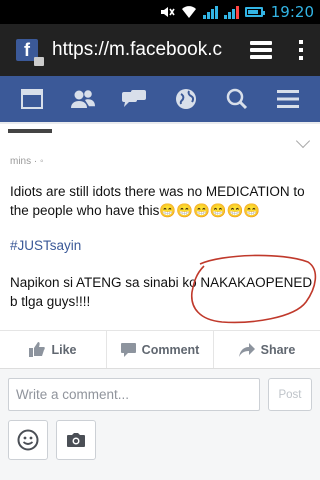 The width and height of the screenshot is (320, 480). What do you see at coordinates (278, 349) in the screenshot?
I see `share-label: Share` at bounding box center [278, 349].